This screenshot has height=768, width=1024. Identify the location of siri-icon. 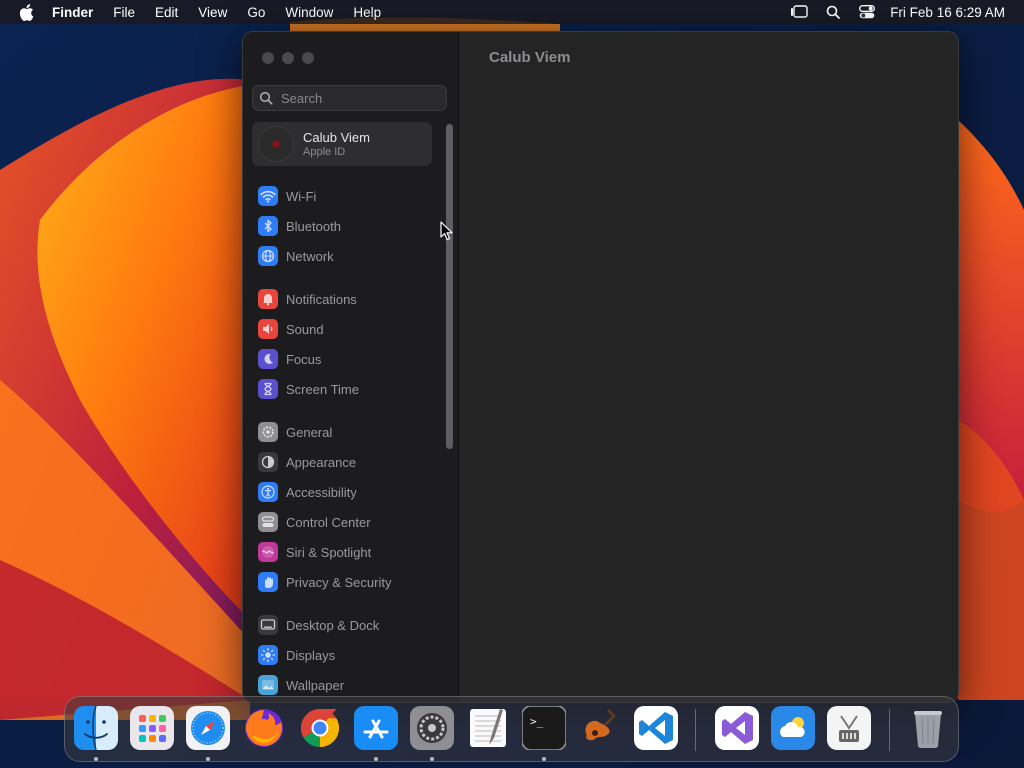
(268, 552).